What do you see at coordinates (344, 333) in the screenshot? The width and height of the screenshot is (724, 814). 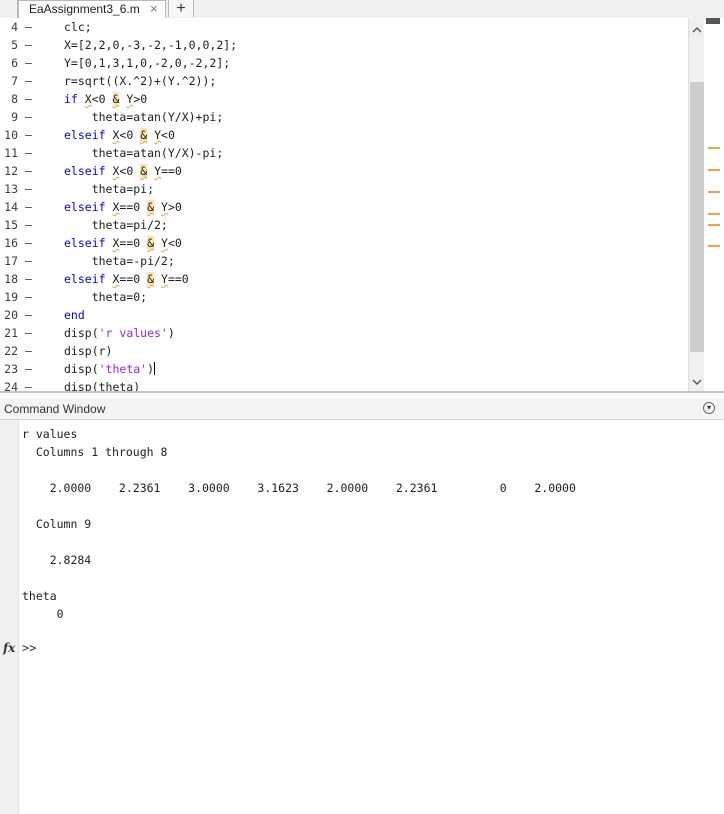 I see `code-line-21: 21 – disp('r values')` at bounding box center [344, 333].